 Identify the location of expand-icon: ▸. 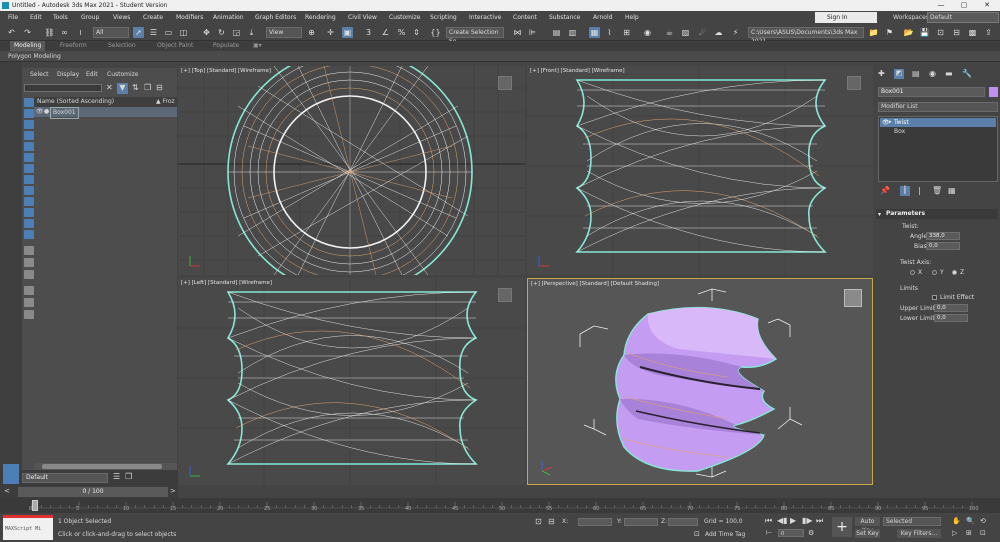
(890, 122).